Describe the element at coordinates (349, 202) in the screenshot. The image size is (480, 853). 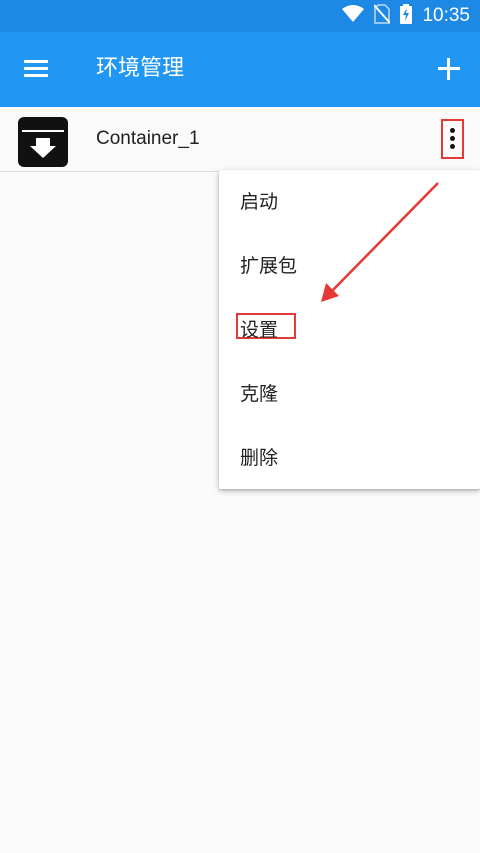
I see `menu-item-start: 启动` at that location.